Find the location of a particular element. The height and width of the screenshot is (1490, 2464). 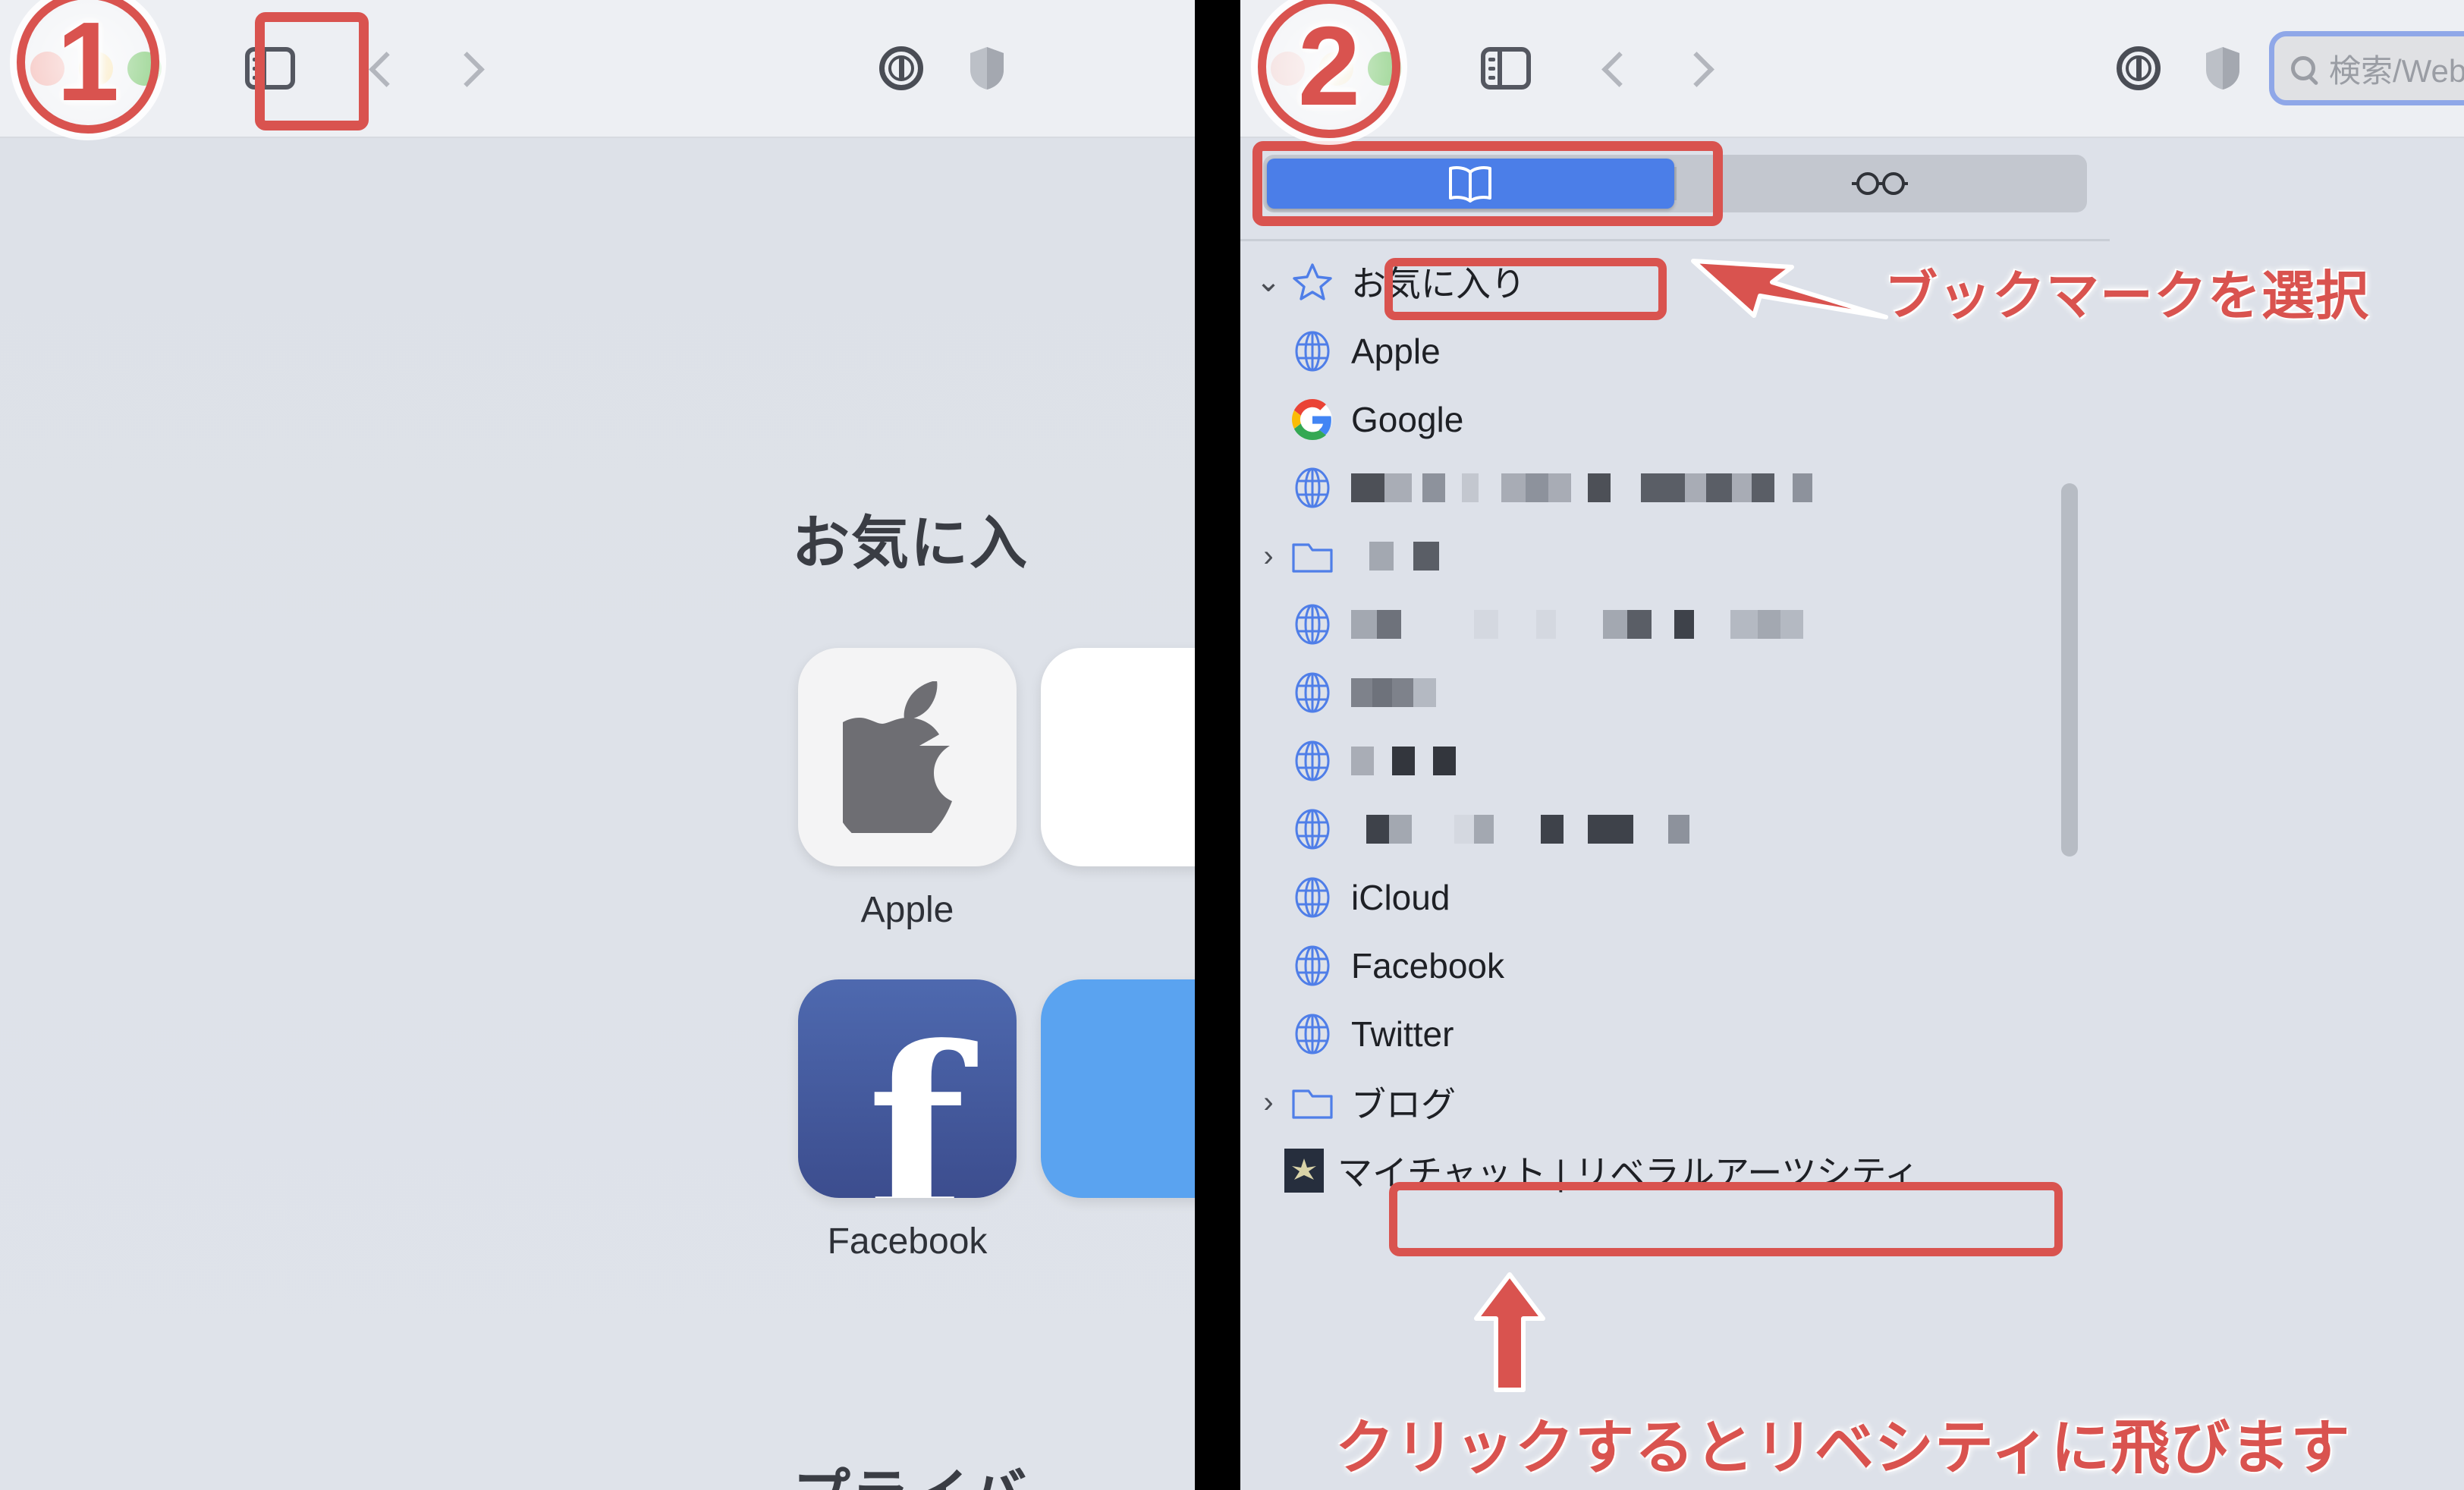

sidebar-toggle-button is located at coordinates (1506, 68).